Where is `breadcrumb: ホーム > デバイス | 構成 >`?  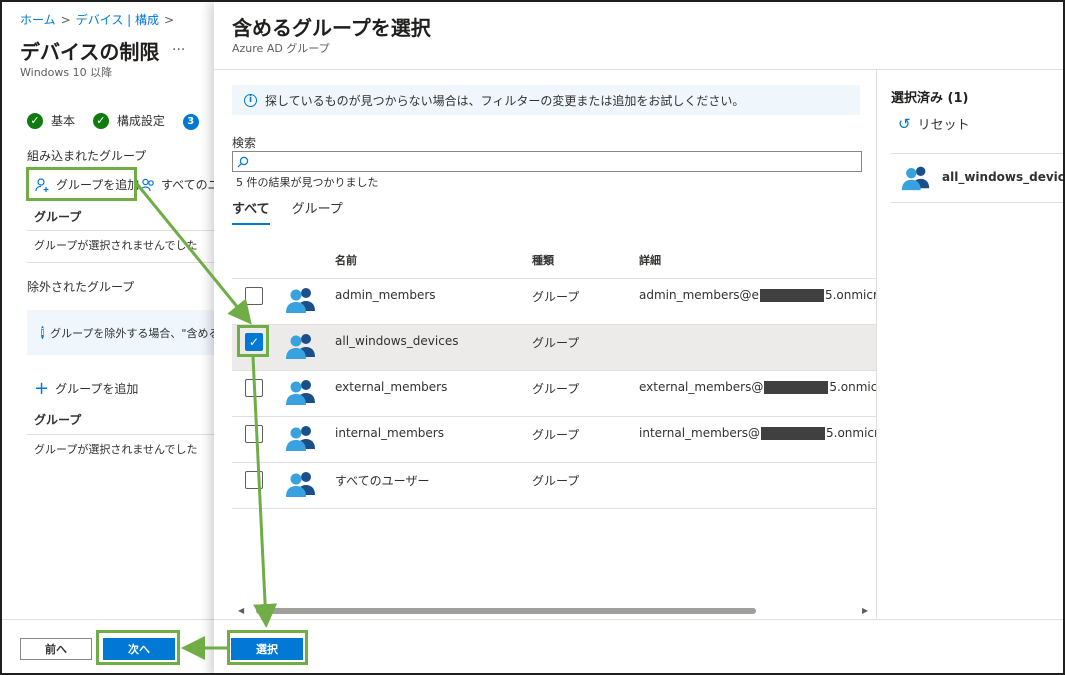 breadcrumb: ホーム > デバイス | 構成 > is located at coordinates (99, 19).